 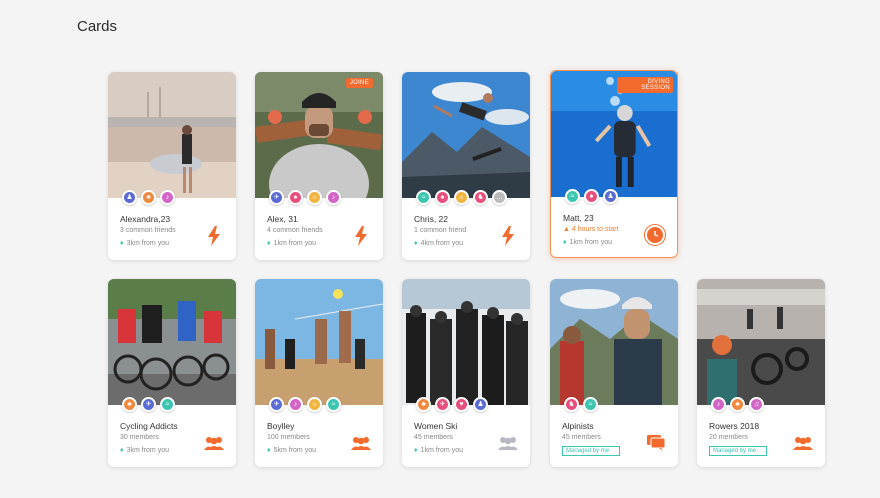 What do you see at coordinates (440, 230) in the screenshot?
I see `common-friends: 1 common friend` at bounding box center [440, 230].